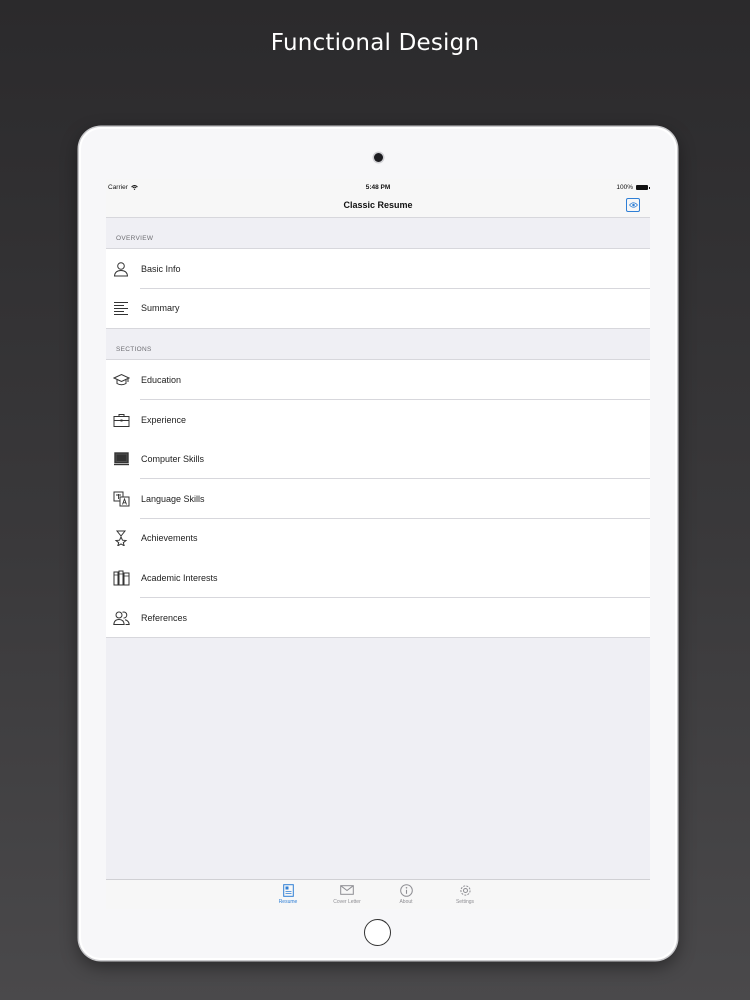 This screenshot has height=1000, width=750. What do you see at coordinates (164, 419) in the screenshot?
I see `row-label: Experience` at bounding box center [164, 419].